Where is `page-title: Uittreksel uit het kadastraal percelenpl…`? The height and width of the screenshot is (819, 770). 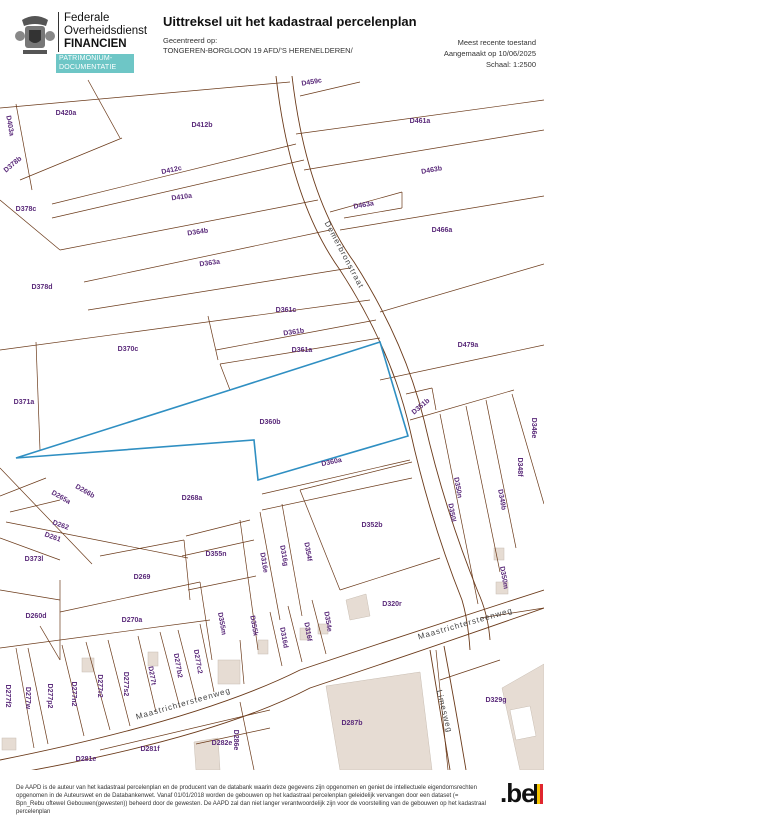
page-title: Uittreksel uit het kadastraal percelenpl… is located at coordinates (290, 21).